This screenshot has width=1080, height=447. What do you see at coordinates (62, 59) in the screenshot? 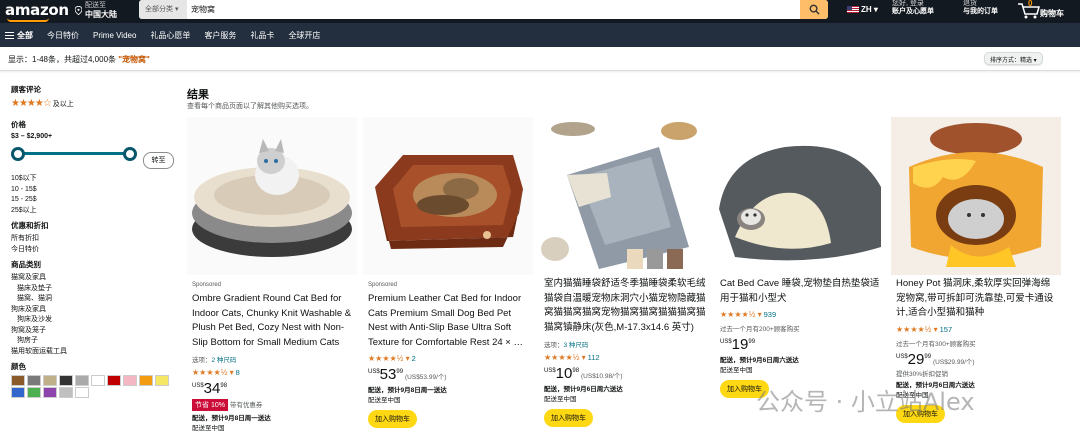
I see `results-count: 显示：1-48条，共超过4,000条` at bounding box center [62, 59].